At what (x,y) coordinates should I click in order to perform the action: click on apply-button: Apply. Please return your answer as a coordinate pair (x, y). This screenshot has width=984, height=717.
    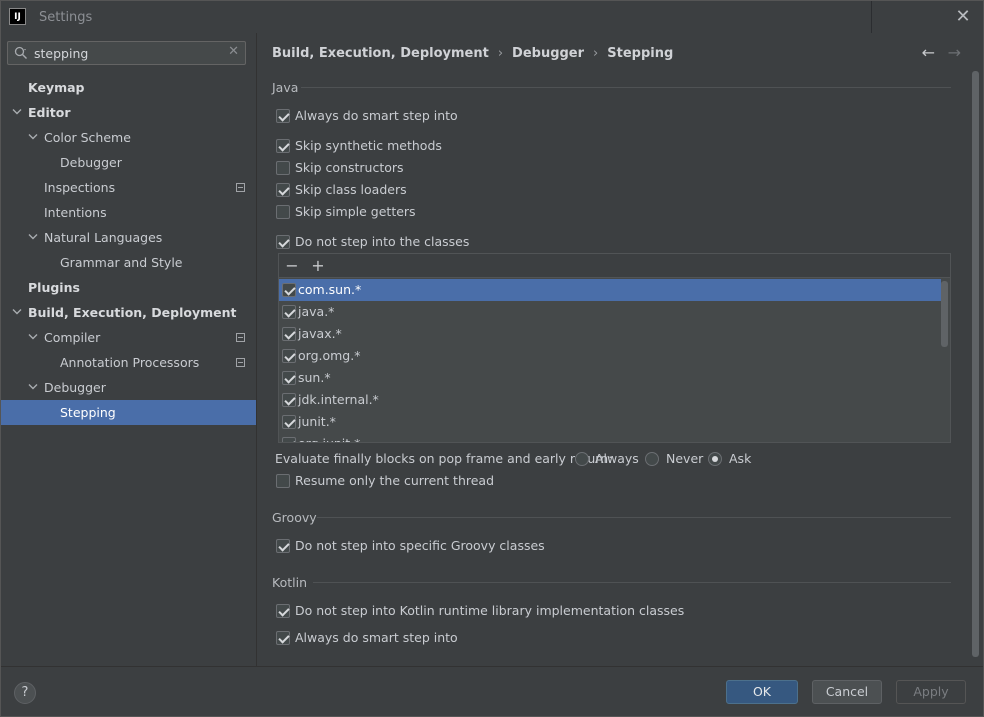
    Looking at the image, I should click on (931, 692).